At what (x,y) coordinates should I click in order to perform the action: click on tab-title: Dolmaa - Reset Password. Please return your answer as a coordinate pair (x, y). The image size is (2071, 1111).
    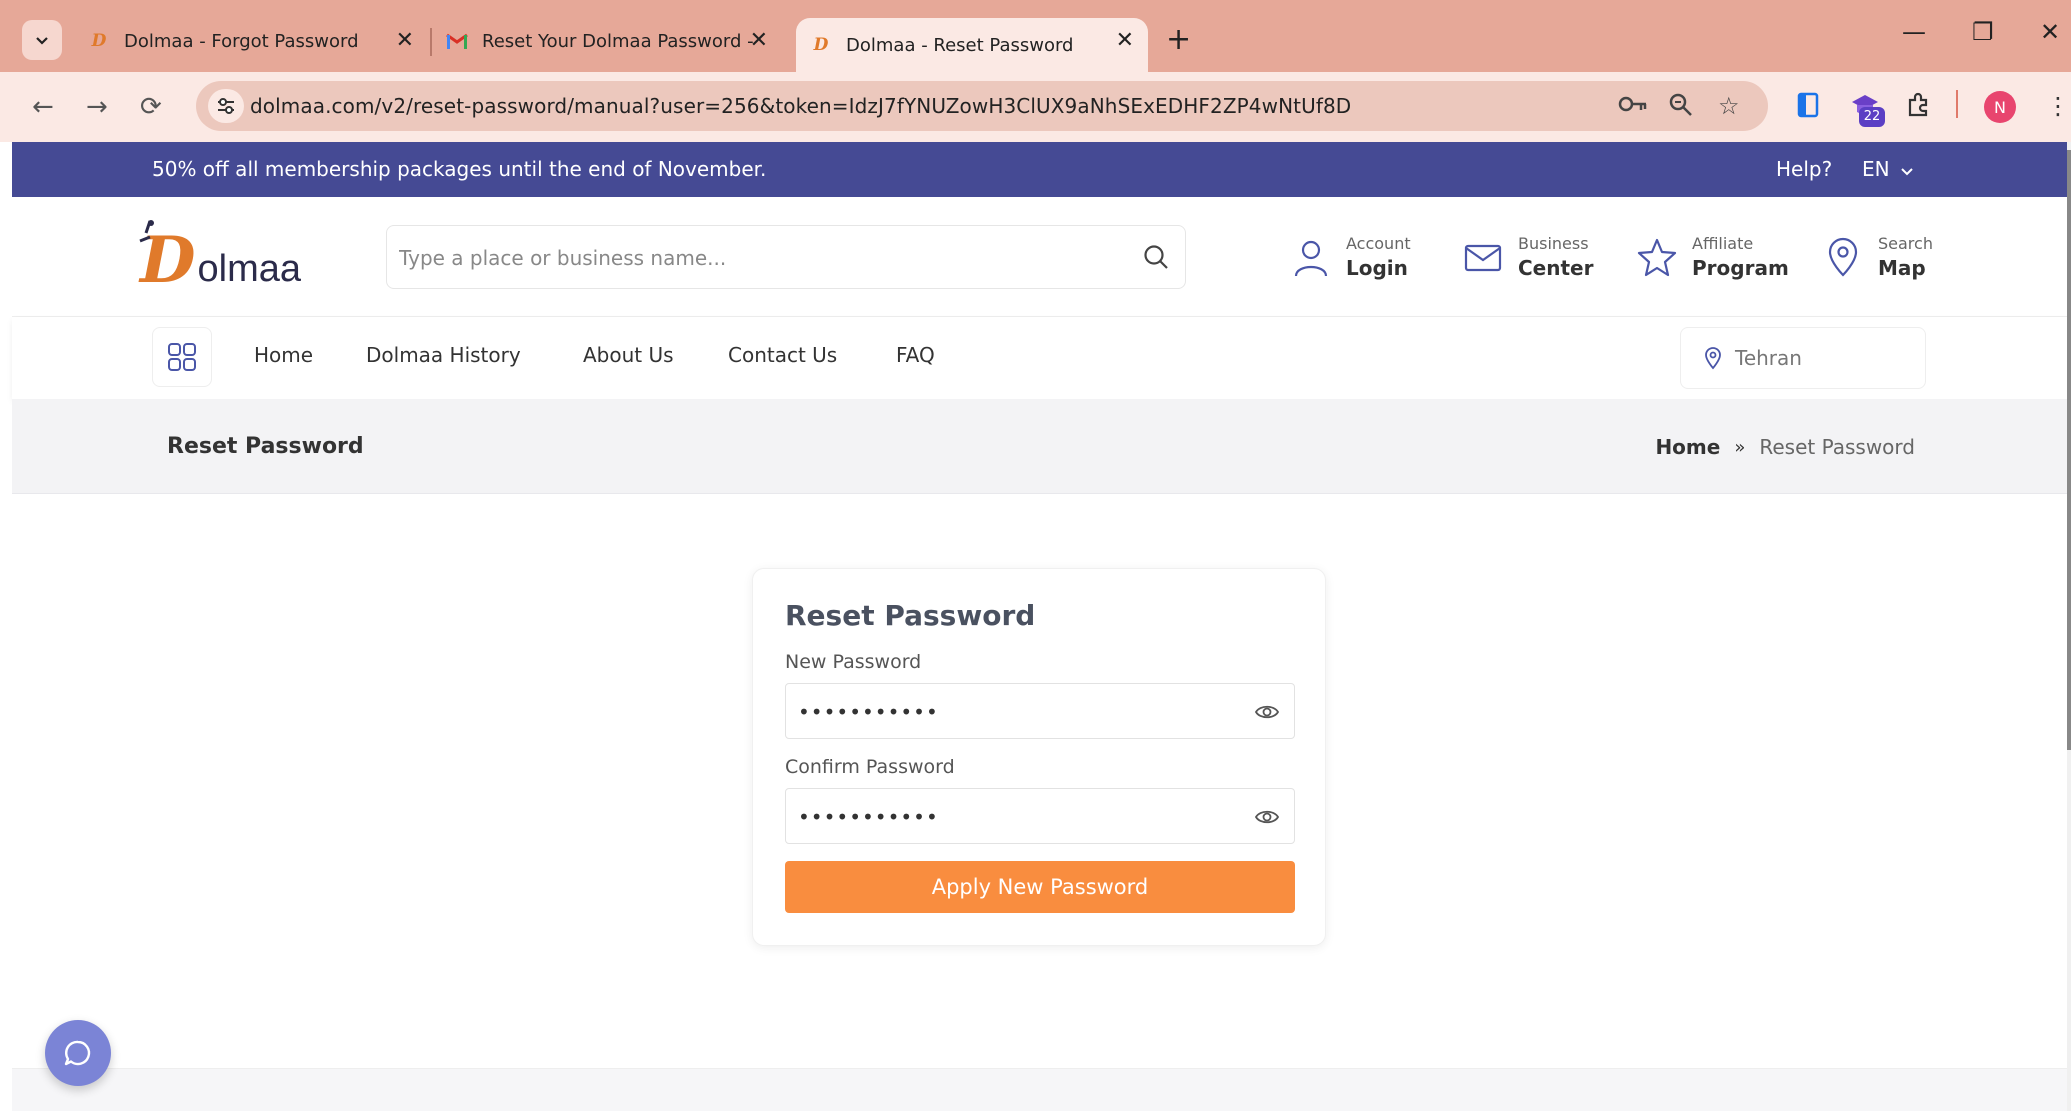
    Looking at the image, I should click on (960, 45).